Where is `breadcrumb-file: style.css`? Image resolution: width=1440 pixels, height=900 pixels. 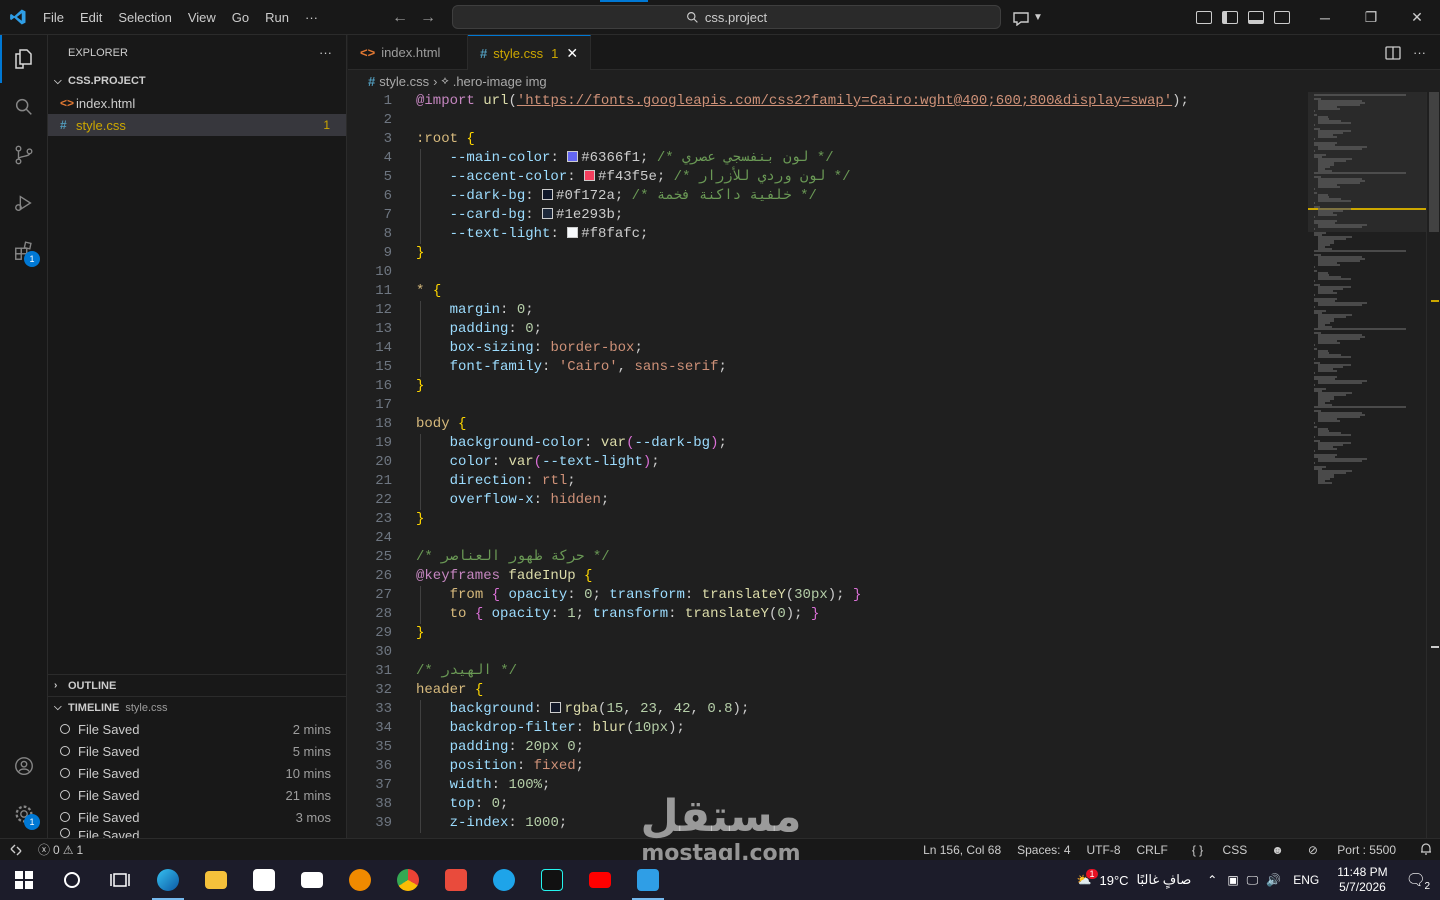 breadcrumb-file: style.css is located at coordinates (404, 81).